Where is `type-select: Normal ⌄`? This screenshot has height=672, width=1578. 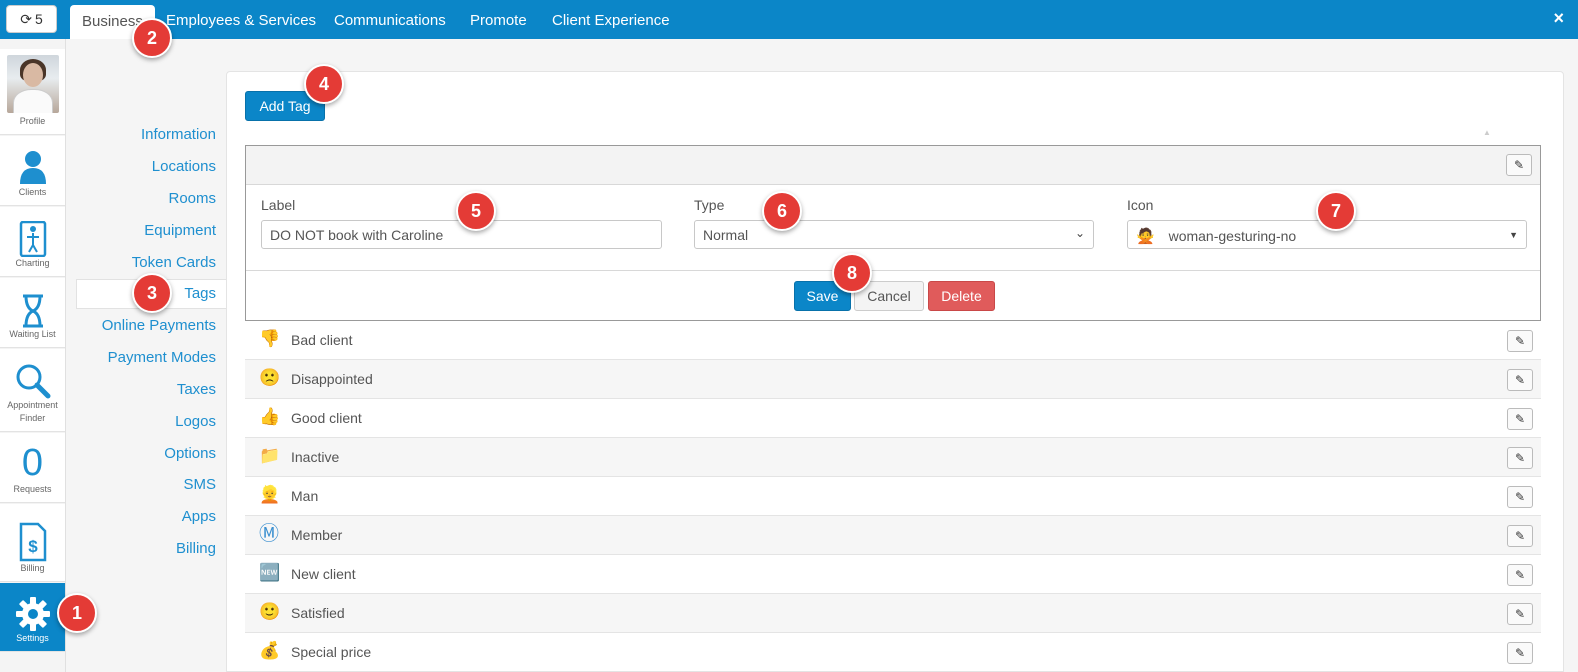
type-select: Normal ⌄ is located at coordinates (894, 234).